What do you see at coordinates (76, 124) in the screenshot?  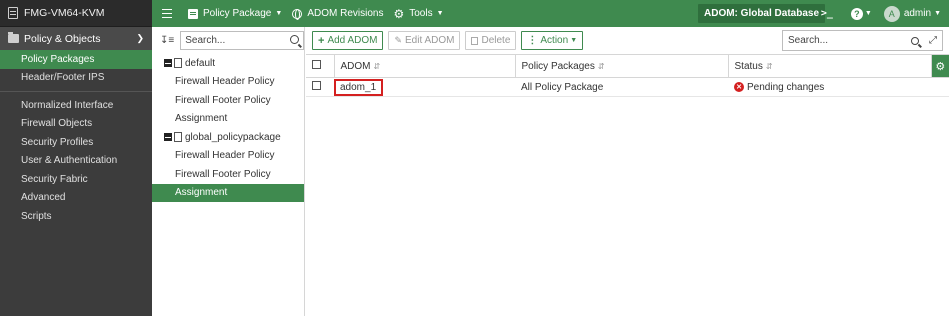 I see `sidebar-item-firewall-objects: Firewall Objects` at bounding box center [76, 124].